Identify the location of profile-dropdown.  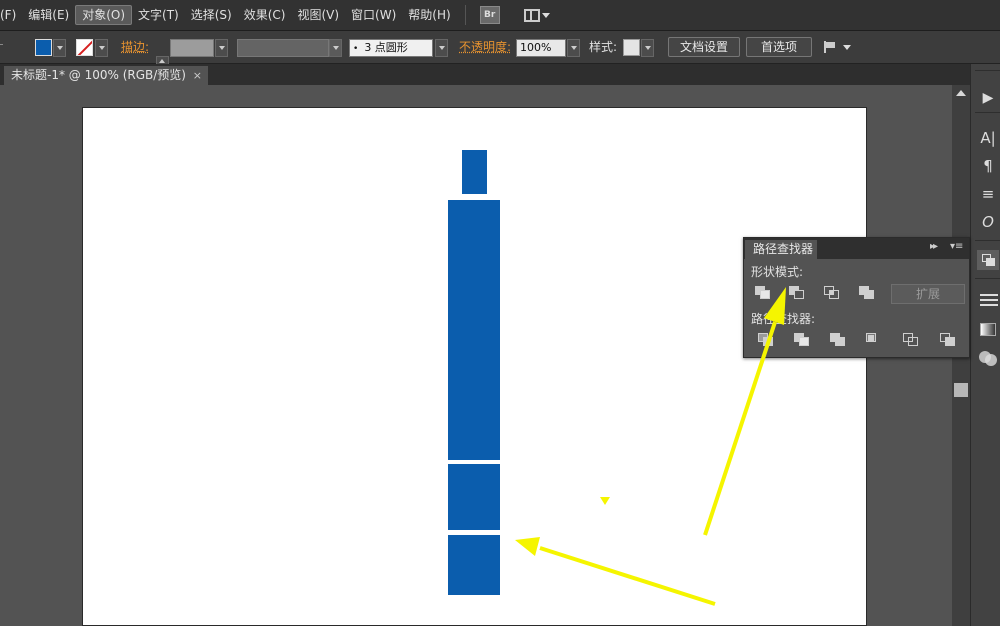
(335, 48).